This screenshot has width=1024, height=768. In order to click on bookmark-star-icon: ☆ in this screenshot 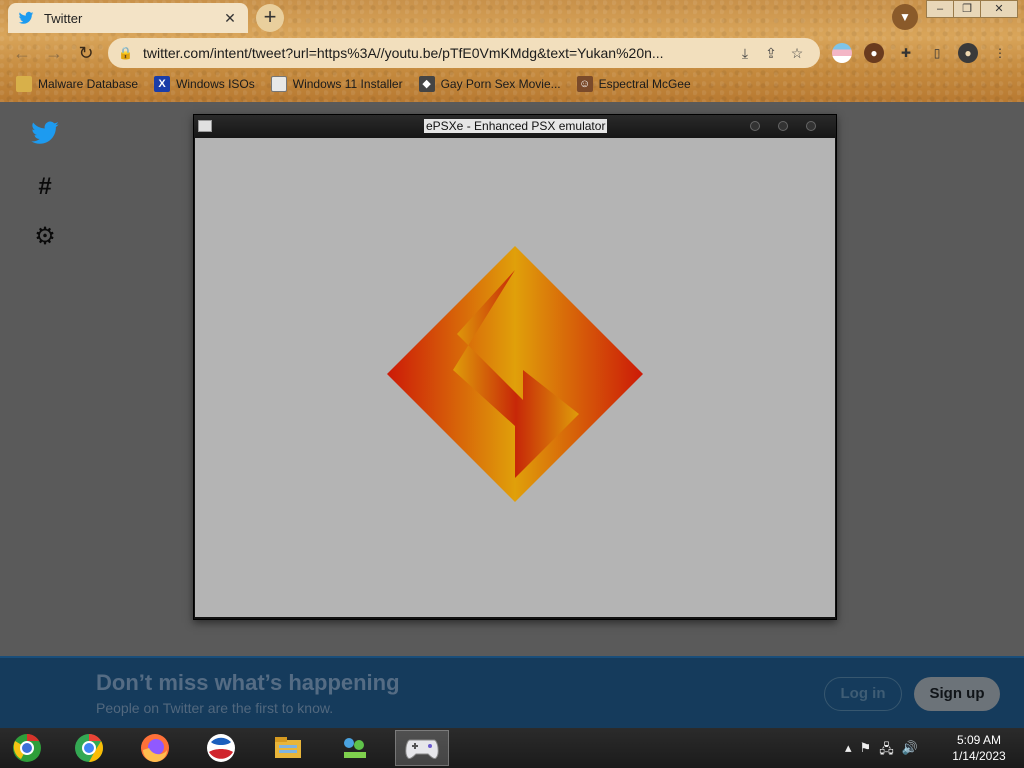, I will do `click(797, 53)`.